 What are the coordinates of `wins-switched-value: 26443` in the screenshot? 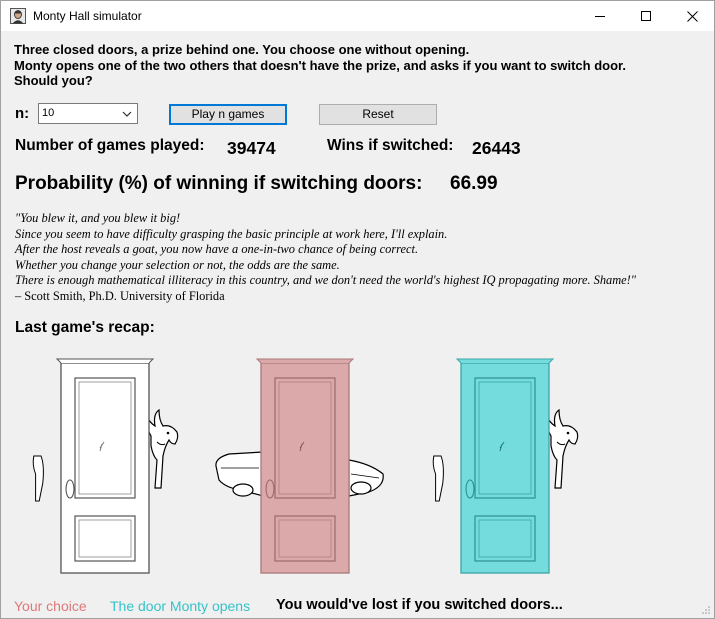 It's located at (496, 148).